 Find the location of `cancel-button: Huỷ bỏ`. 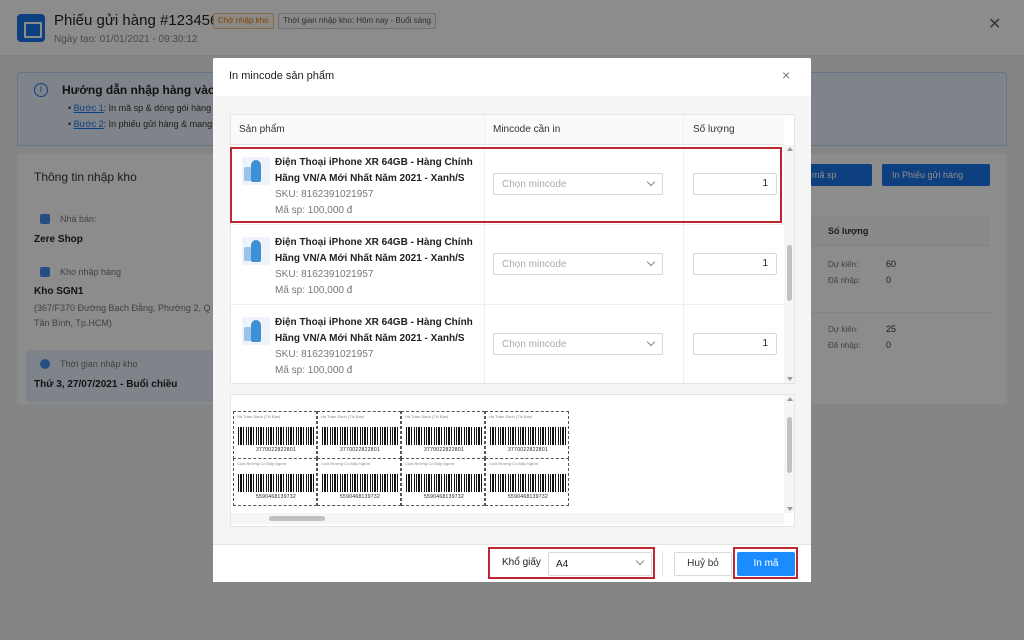

cancel-button: Huỷ bỏ is located at coordinates (703, 564).